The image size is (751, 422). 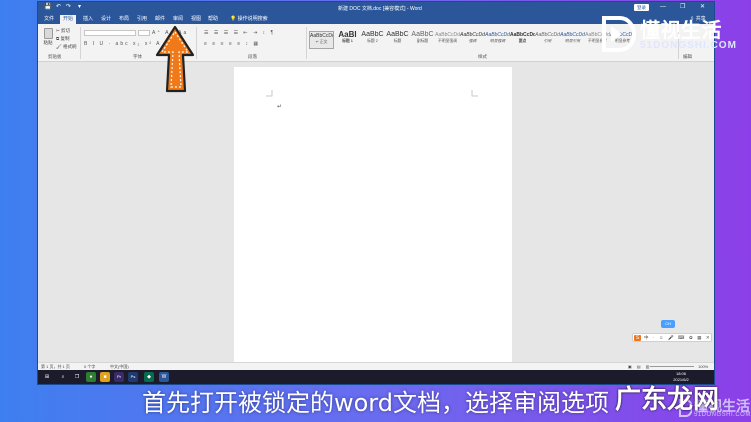 What do you see at coordinates (110, 33) in the screenshot?
I see `font-name-select` at bounding box center [110, 33].